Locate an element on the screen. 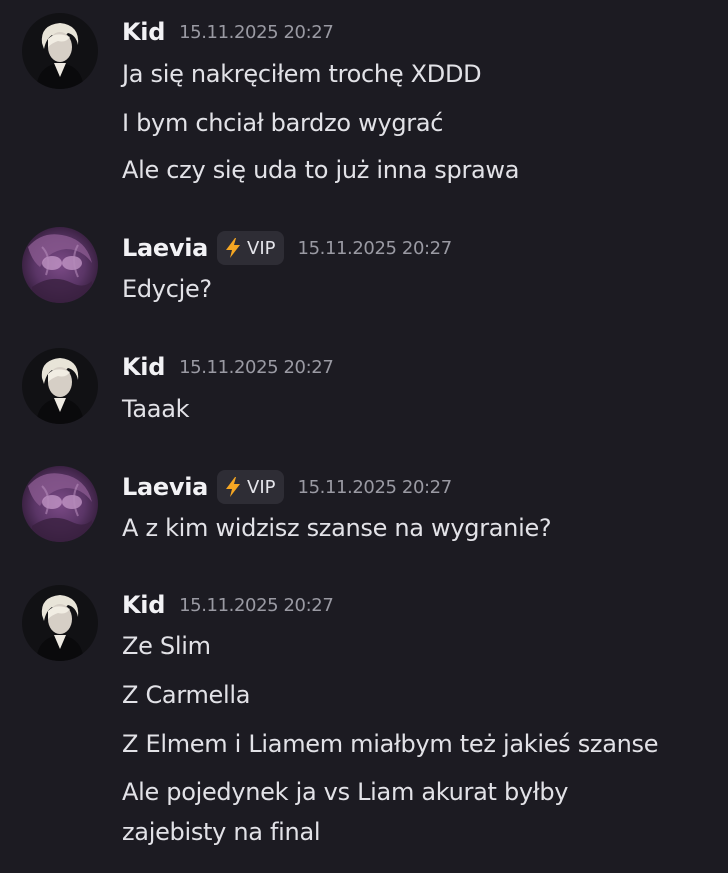  message-text: Ze Slim is located at coordinates (166, 646).